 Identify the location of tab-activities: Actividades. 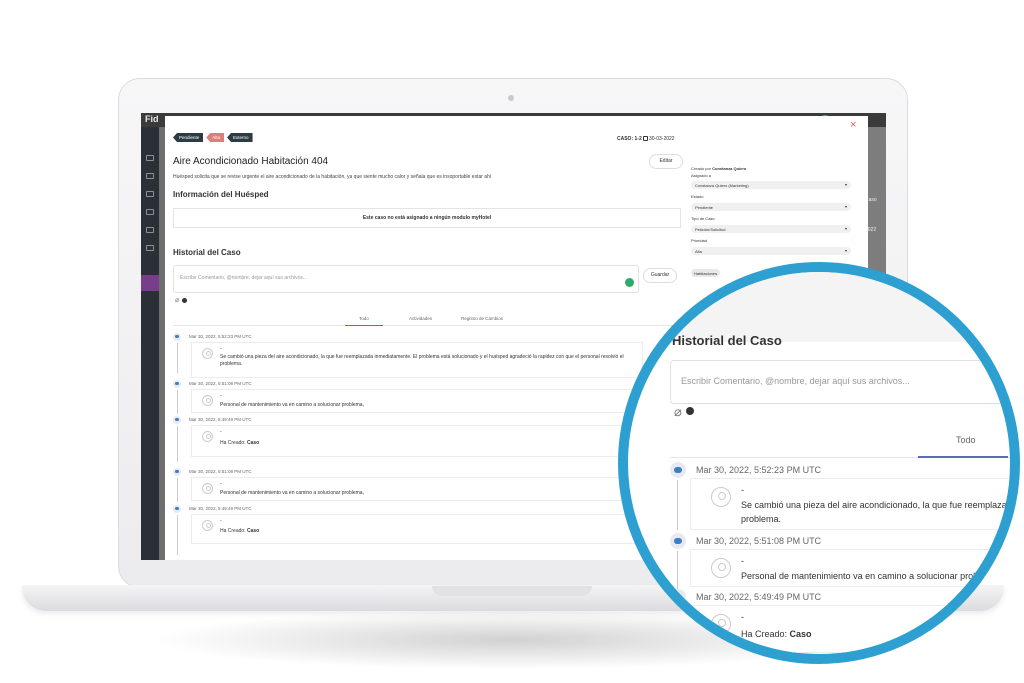
(420, 318).